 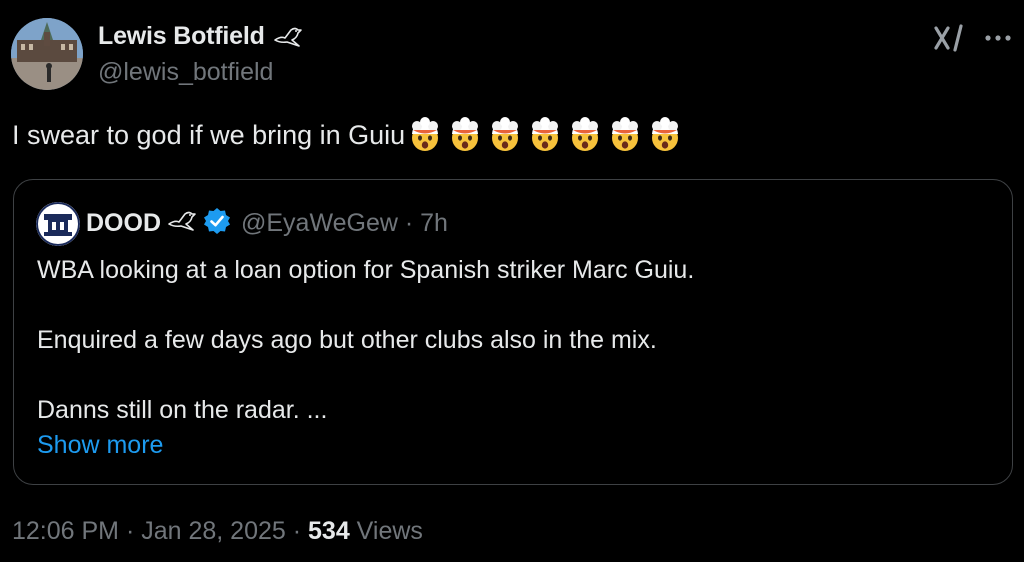 I want to click on show-more-link: Show more, so click(x=100, y=445).